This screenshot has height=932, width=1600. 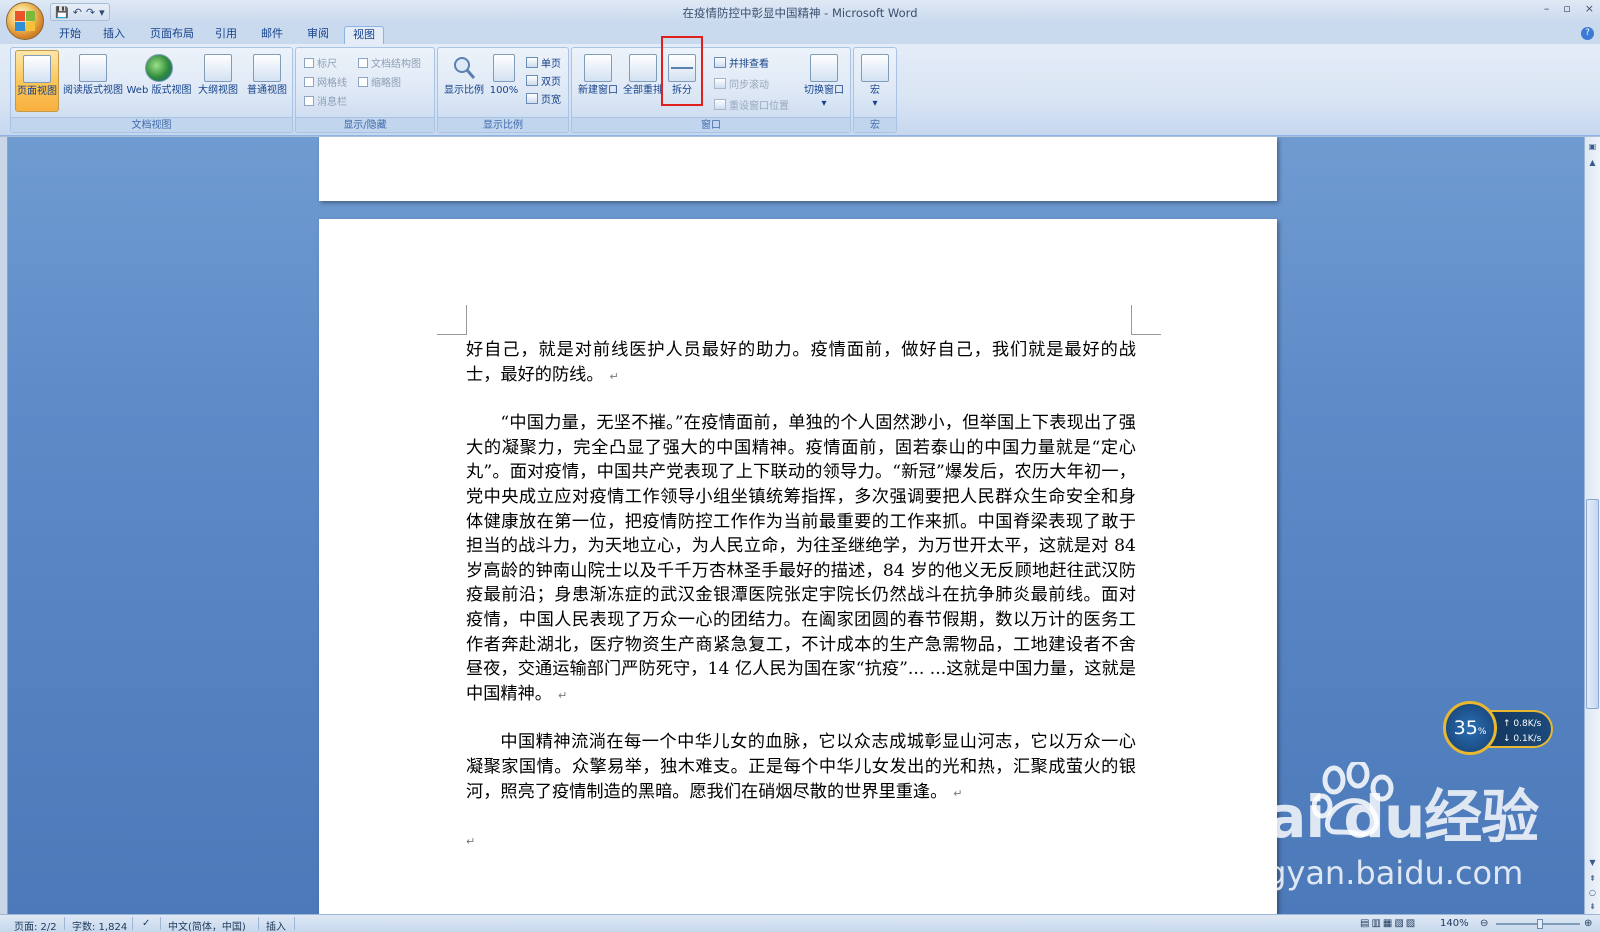 What do you see at coordinates (1522, 739) in the screenshot?
I see `download-speed: ↓ 0.1K/s` at bounding box center [1522, 739].